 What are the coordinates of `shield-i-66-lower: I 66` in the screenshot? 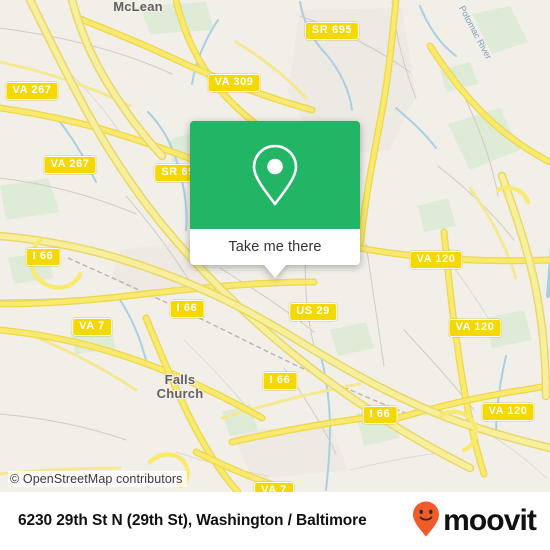 It's located at (280, 381).